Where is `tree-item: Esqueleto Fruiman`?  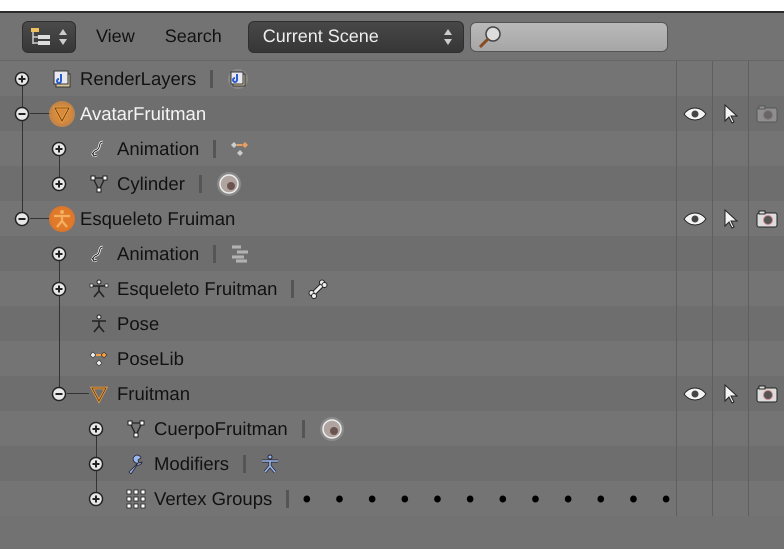 tree-item: Esqueleto Fruiman is located at coordinates (158, 219).